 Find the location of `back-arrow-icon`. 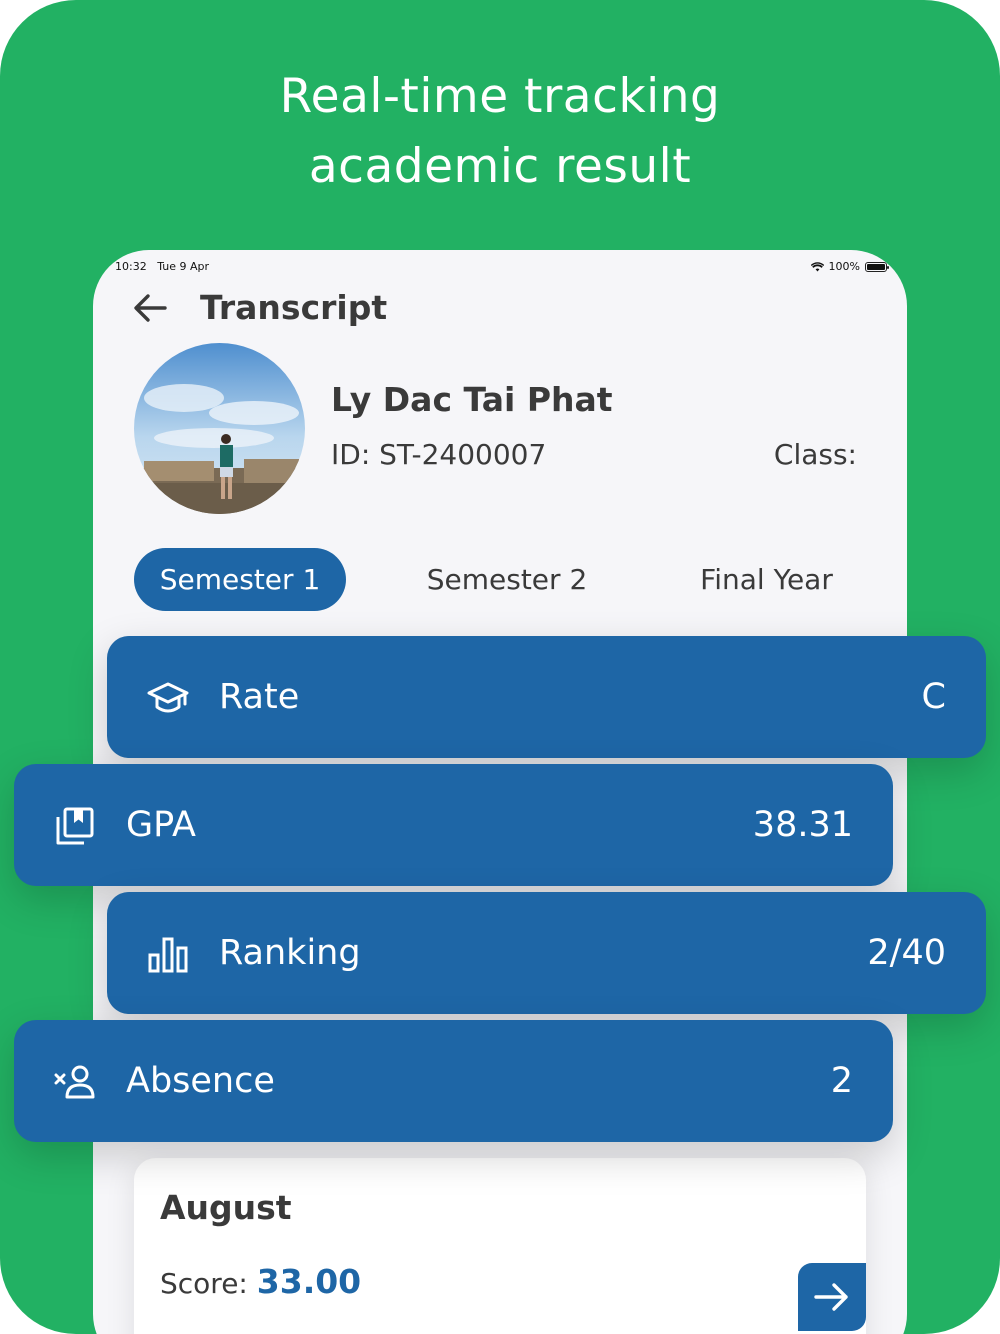

back-arrow-icon is located at coordinates (150, 308).